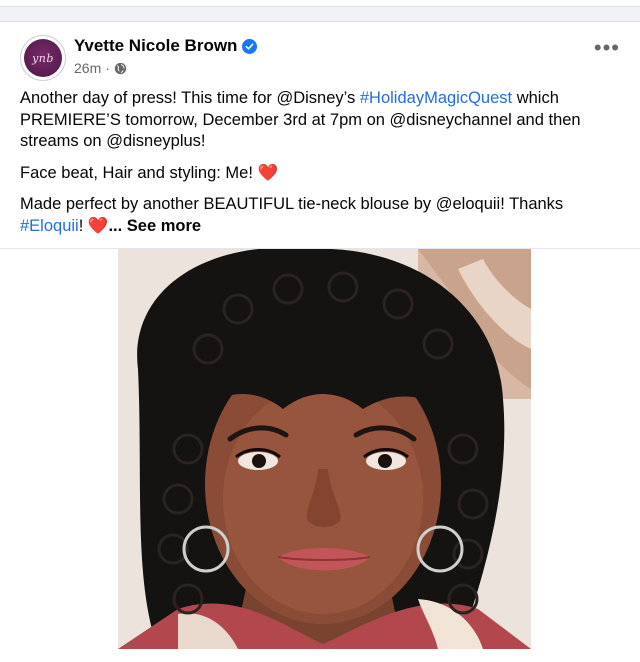 This screenshot has width=640, height=662. I want to click on post-timestamp: 26m, so click(87, 68).